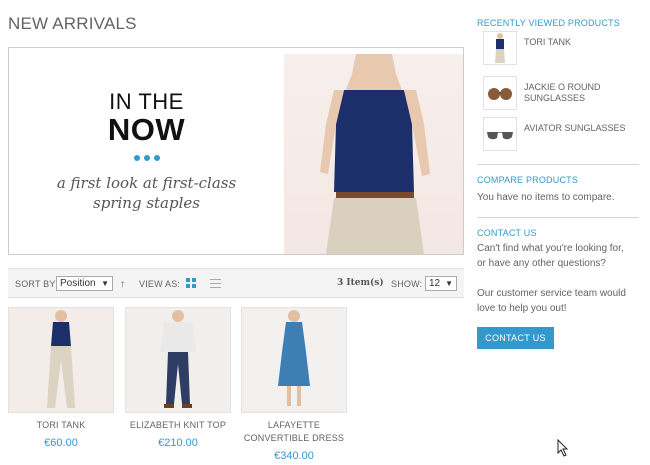 Image resolution: width=650 pixels, height=465 pixels. I want to click on product-price: €60.00, so click(61, 443).